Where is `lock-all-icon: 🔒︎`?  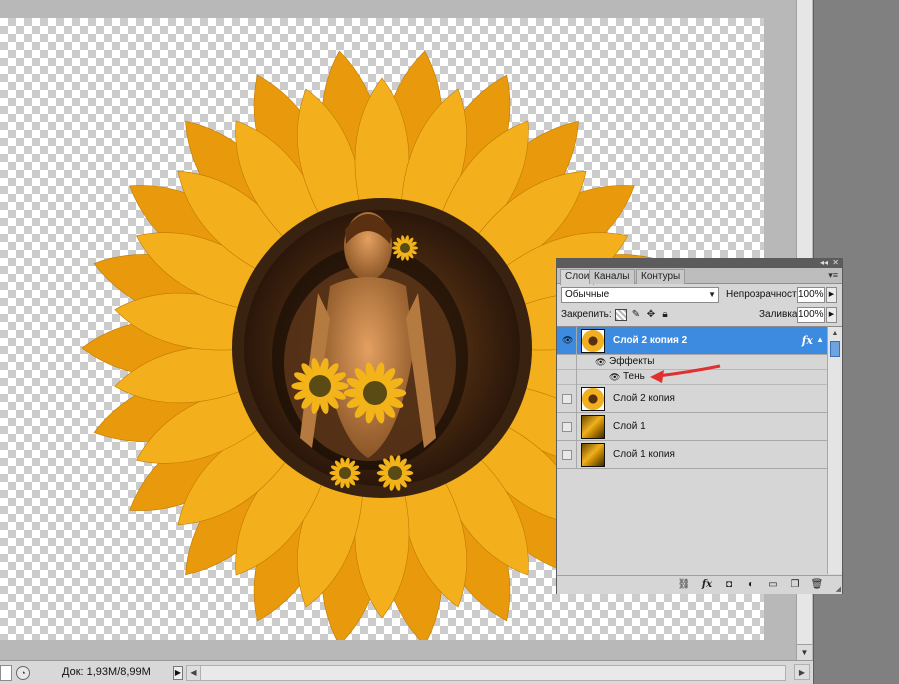 lock-all-icon: 🔒︎ is located at coordinates (665, 315).